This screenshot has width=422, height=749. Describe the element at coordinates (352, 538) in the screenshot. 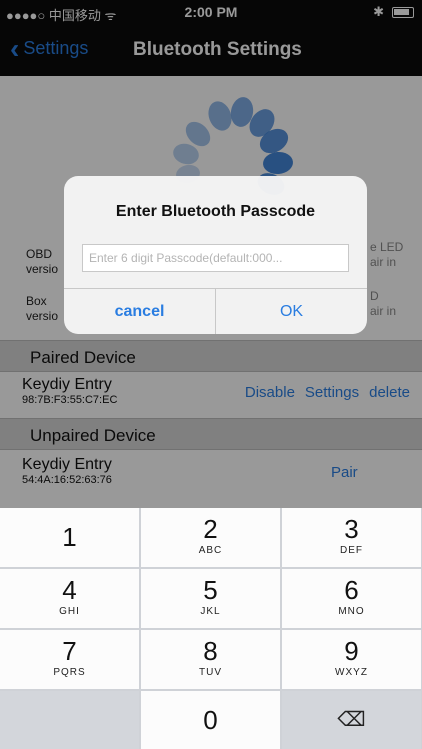

I see `key-3: 3 DEF` at that location.